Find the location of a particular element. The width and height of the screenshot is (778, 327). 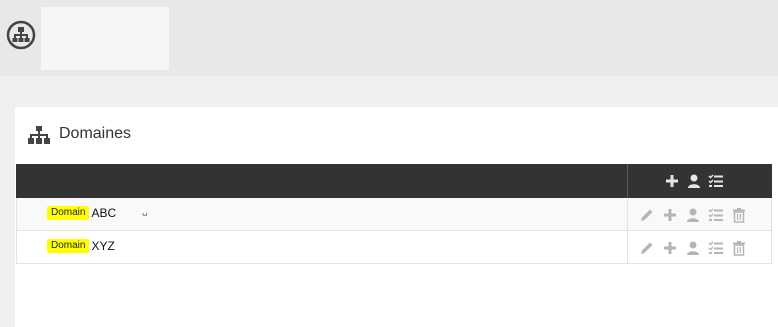

header-actions is located at coordinates (694, 181).